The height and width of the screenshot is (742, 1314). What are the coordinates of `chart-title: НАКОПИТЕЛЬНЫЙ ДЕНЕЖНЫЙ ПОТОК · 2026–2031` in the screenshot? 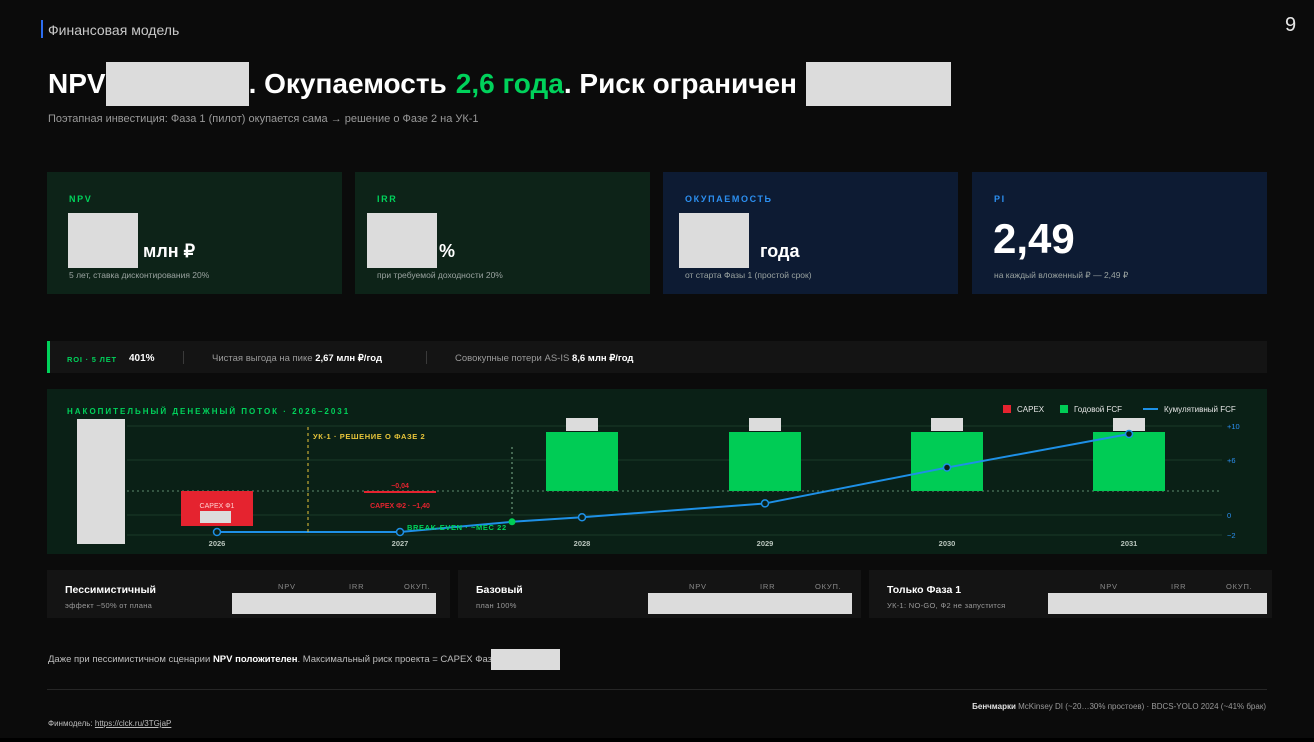 It's located at (208, 411).